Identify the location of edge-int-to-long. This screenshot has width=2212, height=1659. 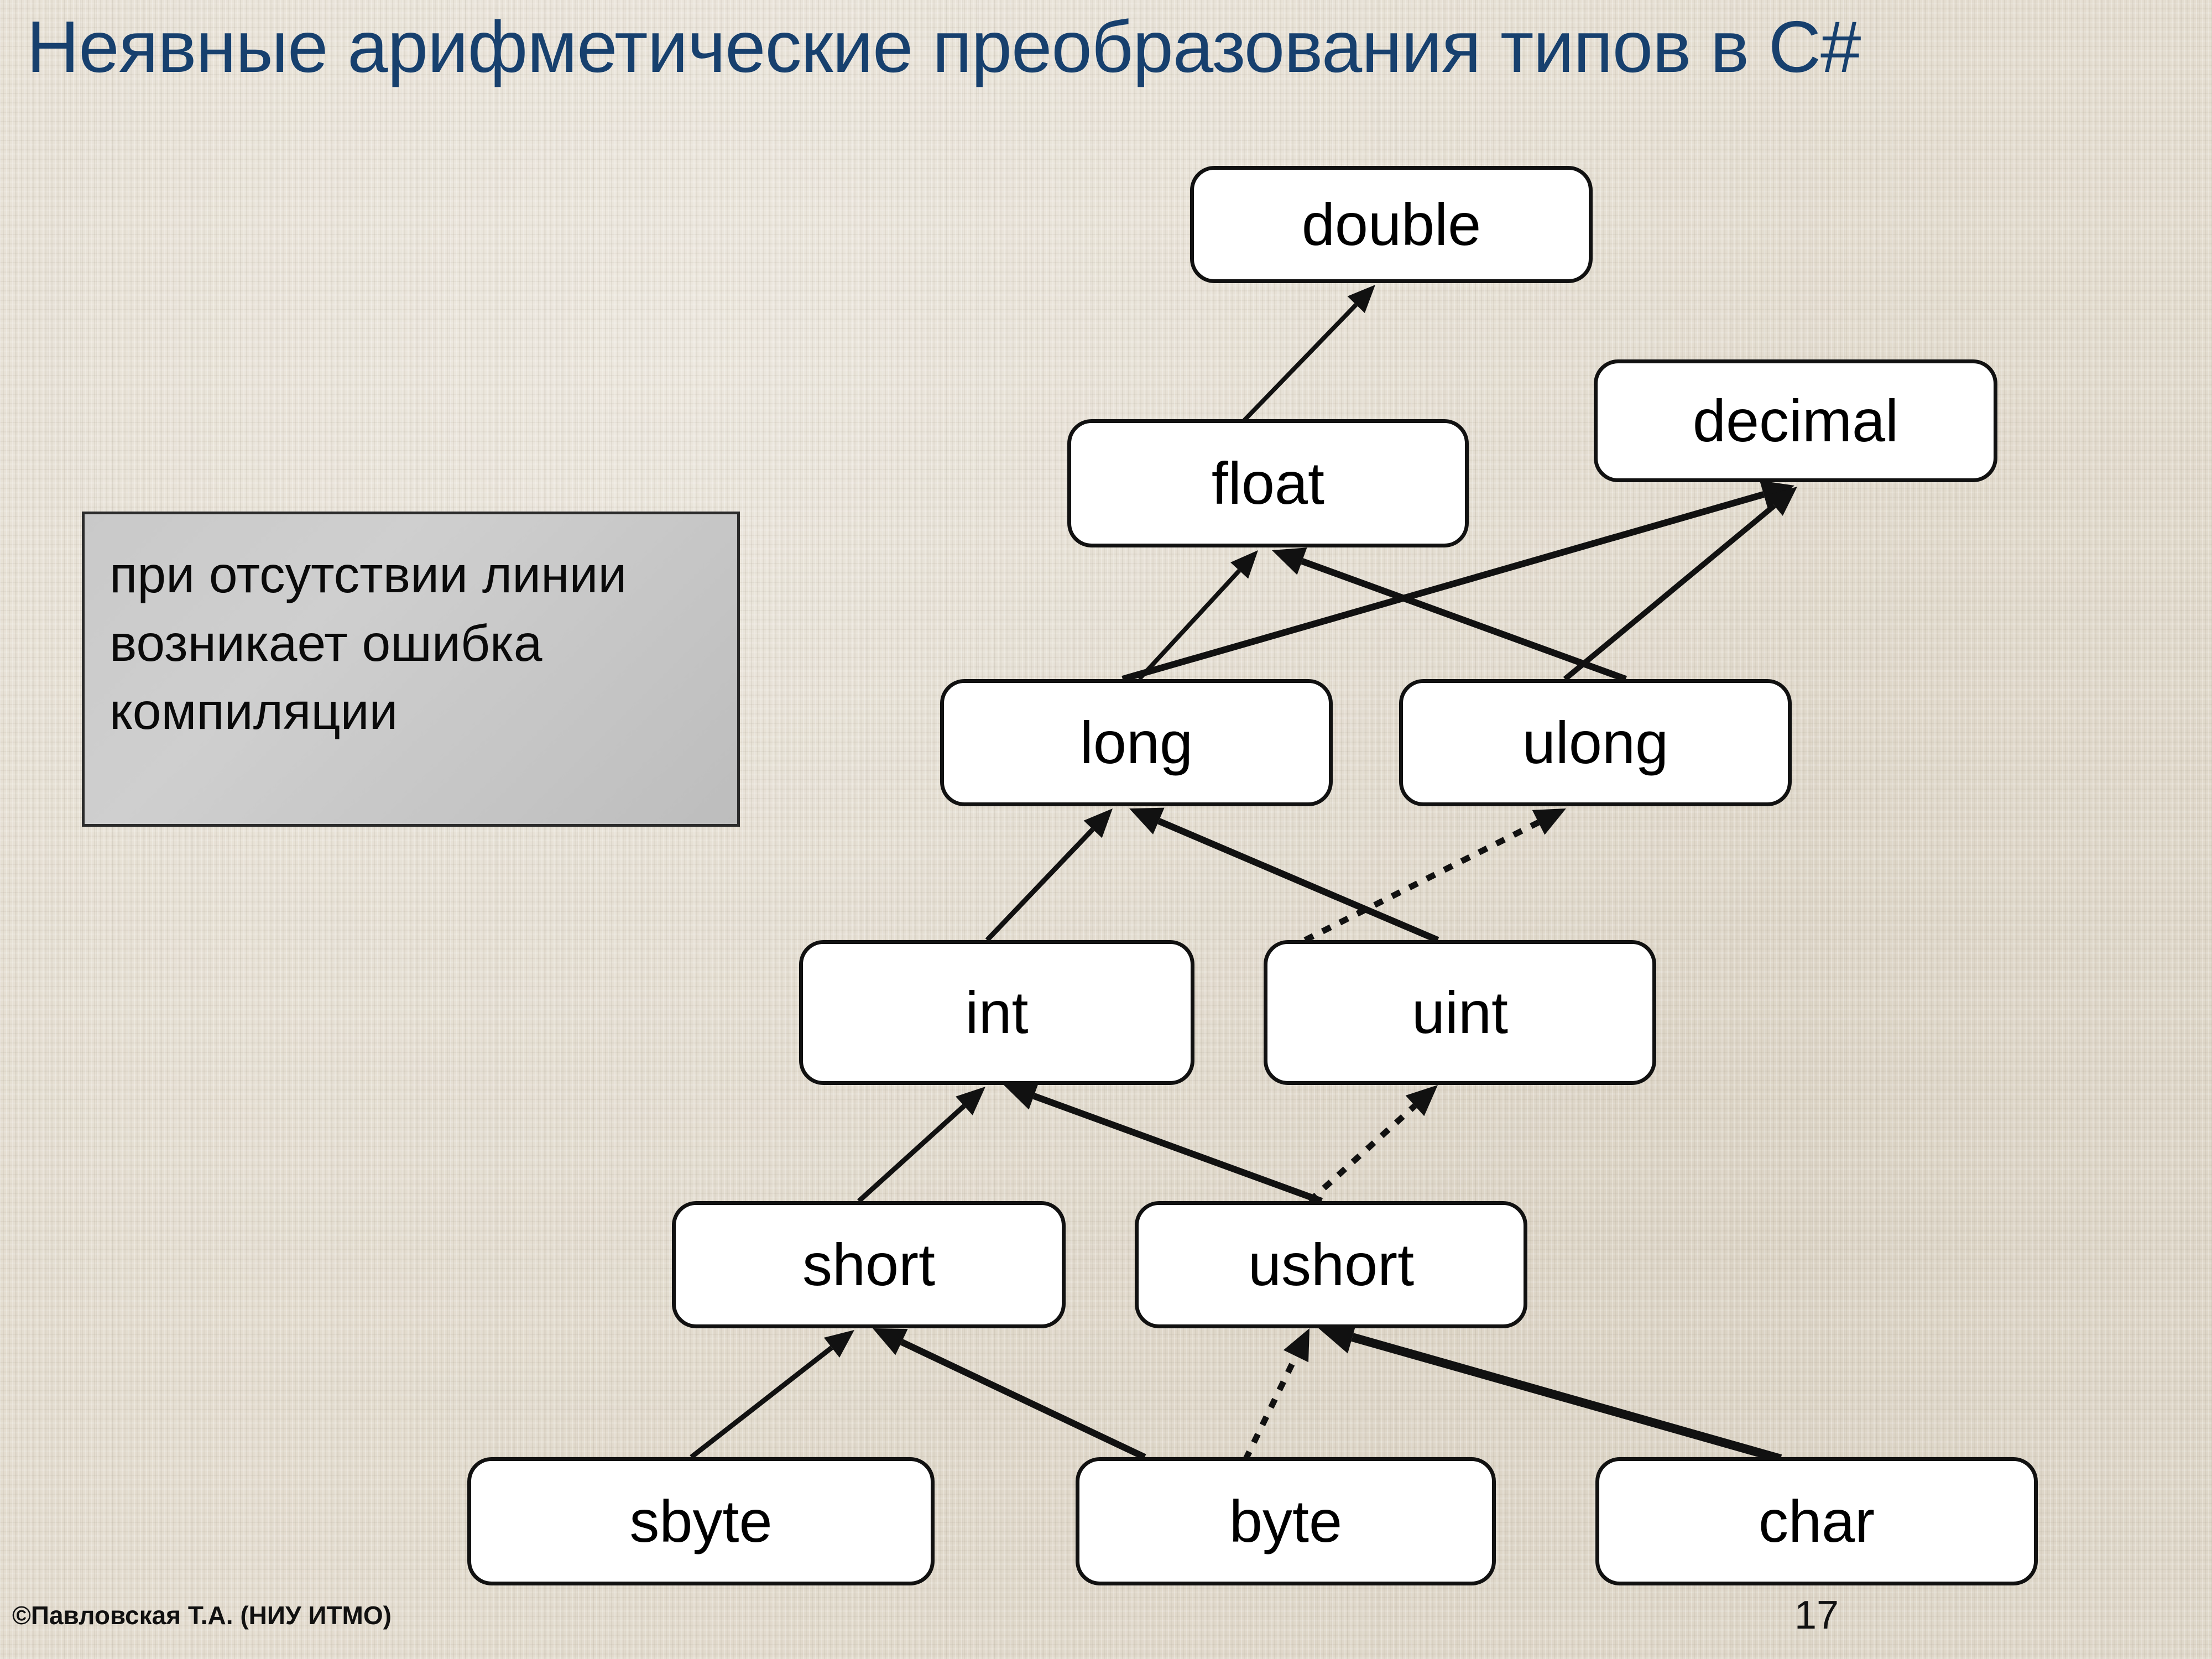
(1049, 875).